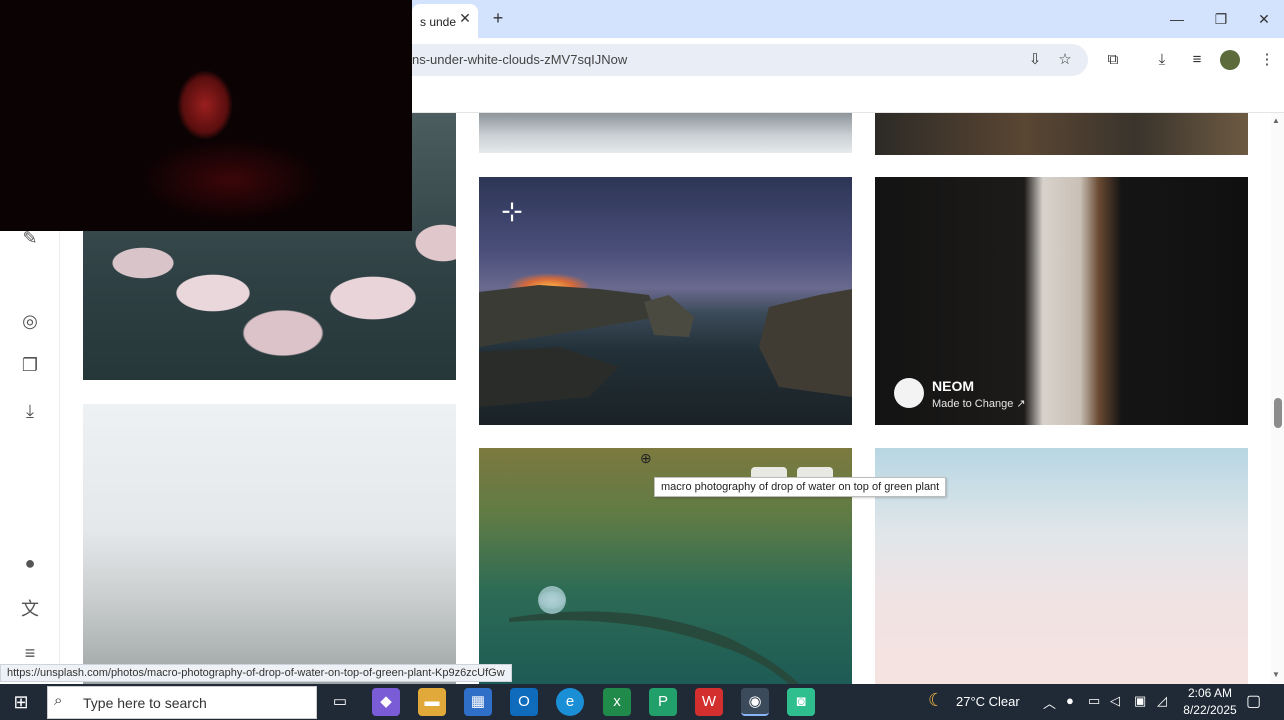  What do you see at coordinates (30, 365) in the screenshot?
I see `collections-icon: ❐` at bounding box center [30, 365].